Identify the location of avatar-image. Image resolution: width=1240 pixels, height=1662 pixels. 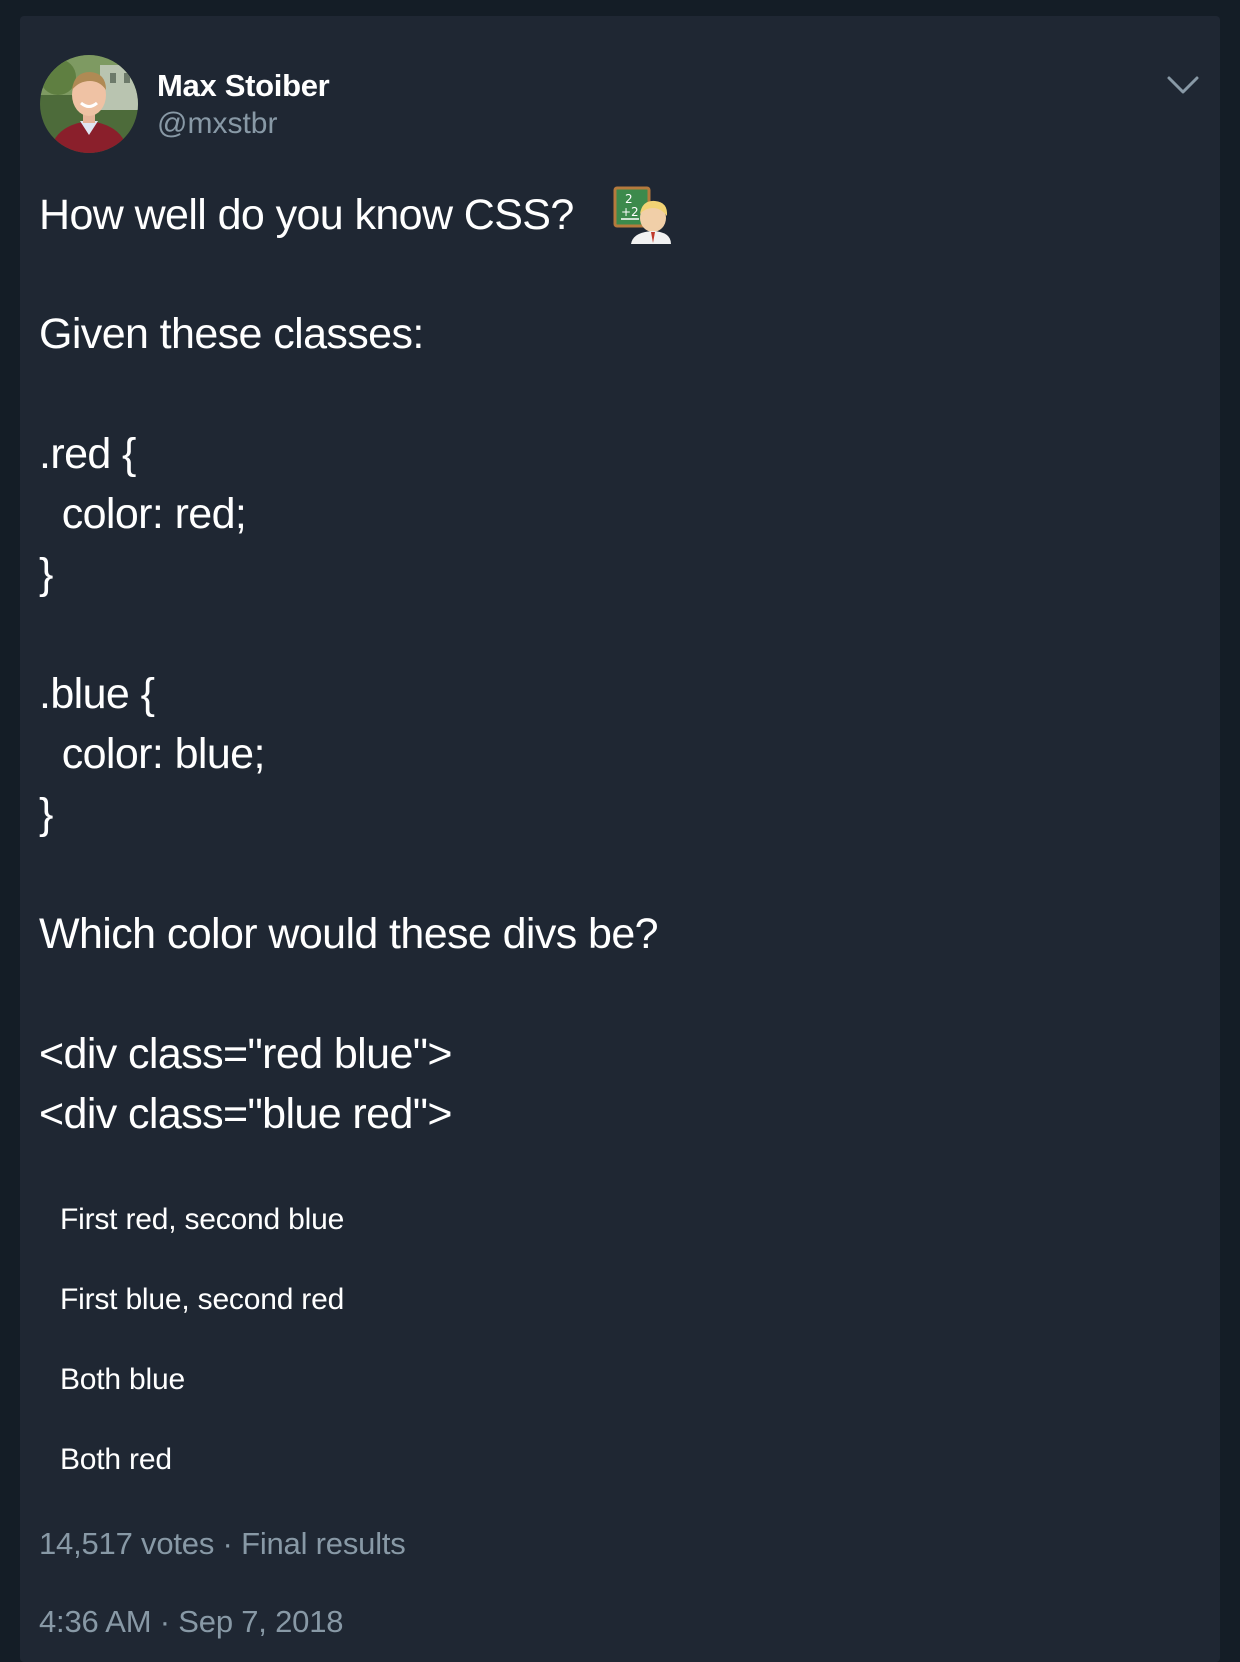
(89, 104).